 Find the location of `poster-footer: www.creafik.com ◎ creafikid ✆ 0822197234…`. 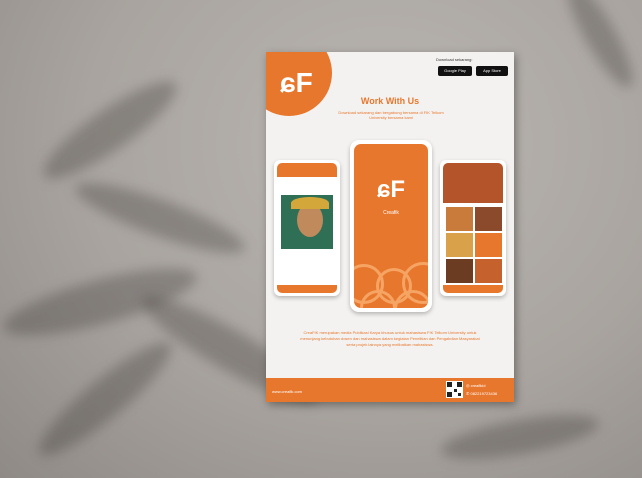

poster-footer: www.creafik.com ◎ creafikid ✆ 0822197234… is located at coordinates (390, 390).